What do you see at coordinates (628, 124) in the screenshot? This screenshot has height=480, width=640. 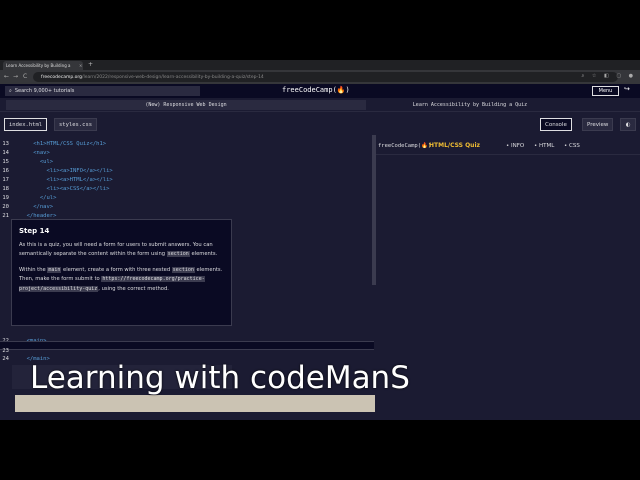 I see `theme-toggle-icon: ◐` at bounding box center [628, 124].